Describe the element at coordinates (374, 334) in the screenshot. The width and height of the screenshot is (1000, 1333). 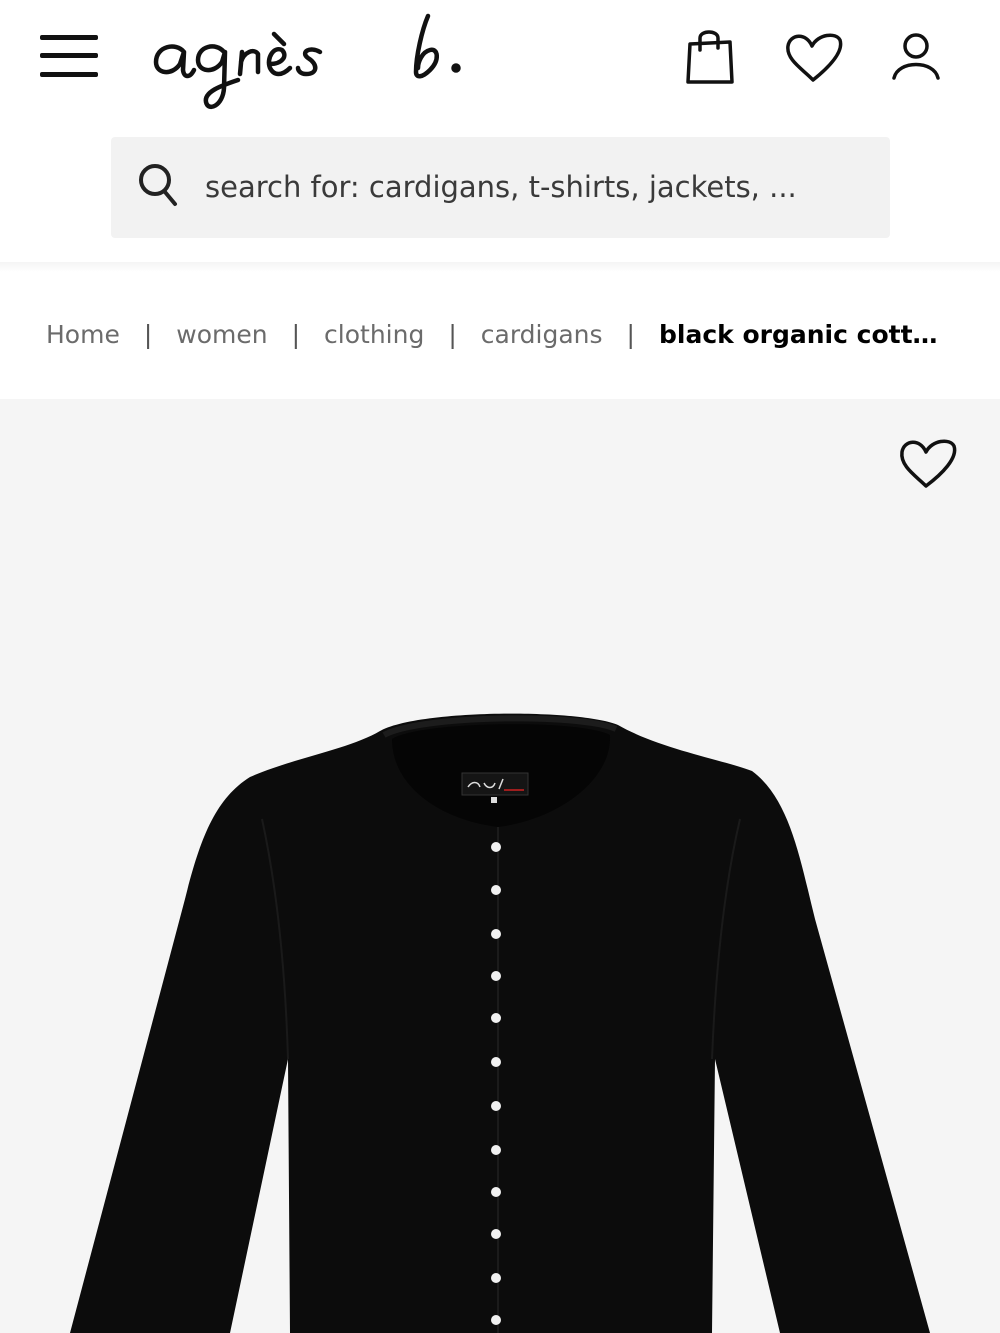
I see `breadcrumb-clothing: clothing` at that location.